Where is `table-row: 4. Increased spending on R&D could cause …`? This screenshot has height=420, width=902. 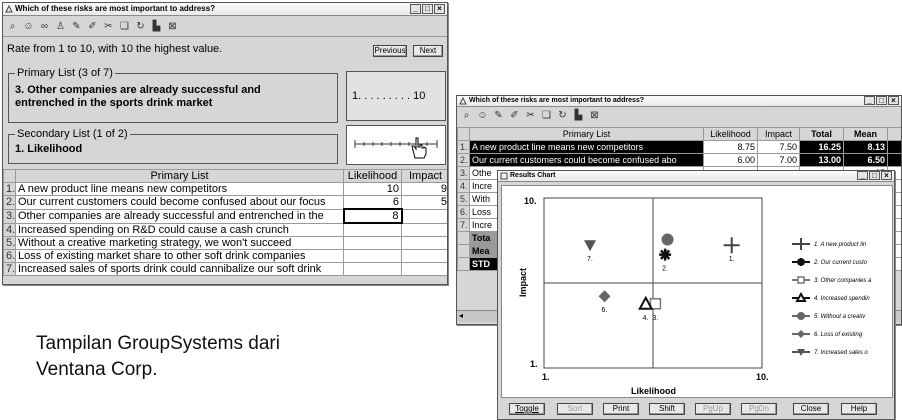 table-row: 4. Increased spending on R&D could cause … is located at coordinates (225, 229).